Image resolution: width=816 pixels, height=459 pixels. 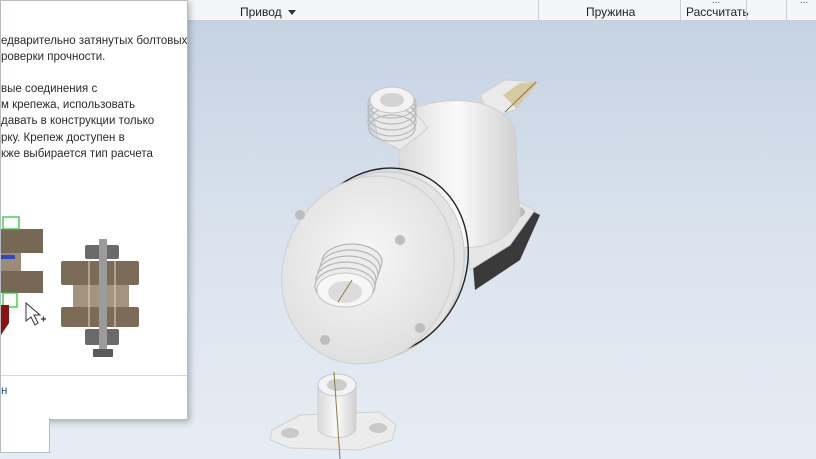 I want to click on joint-diagram-selected, so click(x=22, y=275).